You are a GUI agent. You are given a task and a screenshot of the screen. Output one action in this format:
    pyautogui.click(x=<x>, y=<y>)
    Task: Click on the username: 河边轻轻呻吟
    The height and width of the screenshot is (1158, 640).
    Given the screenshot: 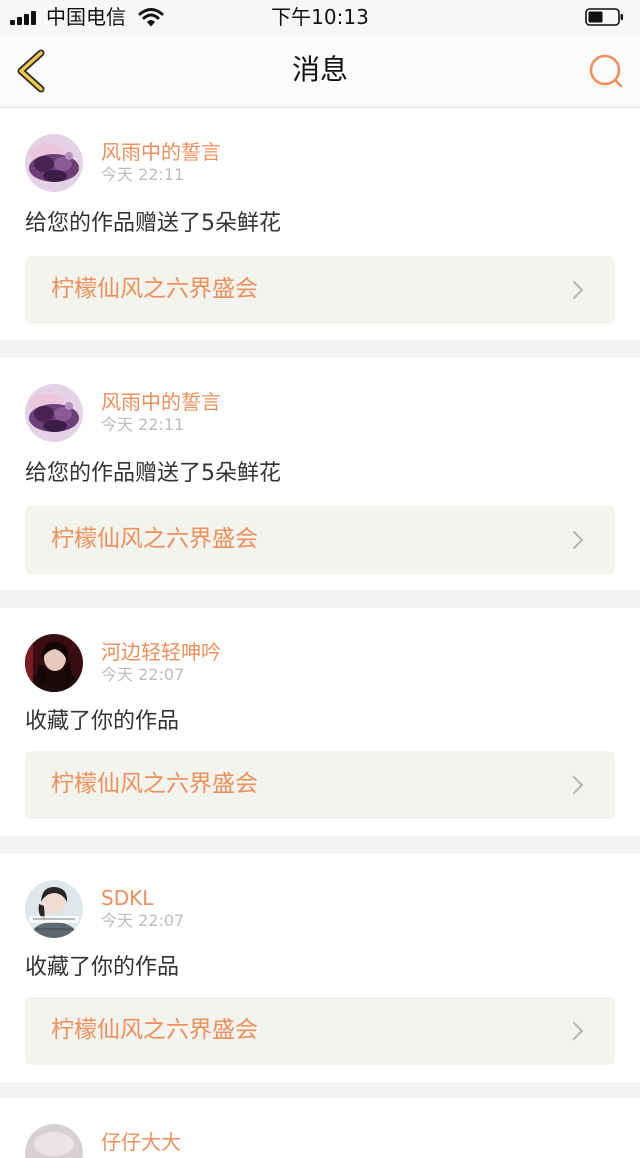 What is the action you would take?
    pyautogui.click(x=161, y=652)
    